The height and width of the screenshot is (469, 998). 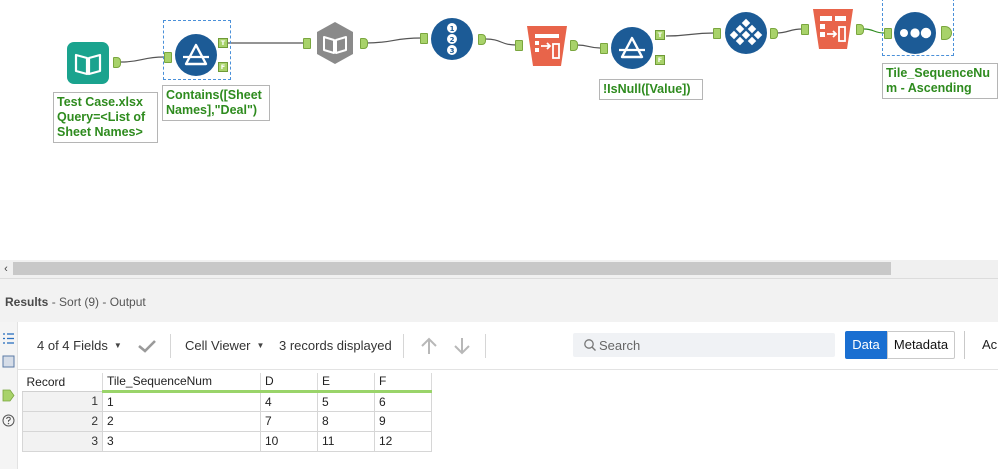 What do you see at coordinates (403, 421) in the screenshot?
I see `table-cell: 9` at bounding box center [403, 421].